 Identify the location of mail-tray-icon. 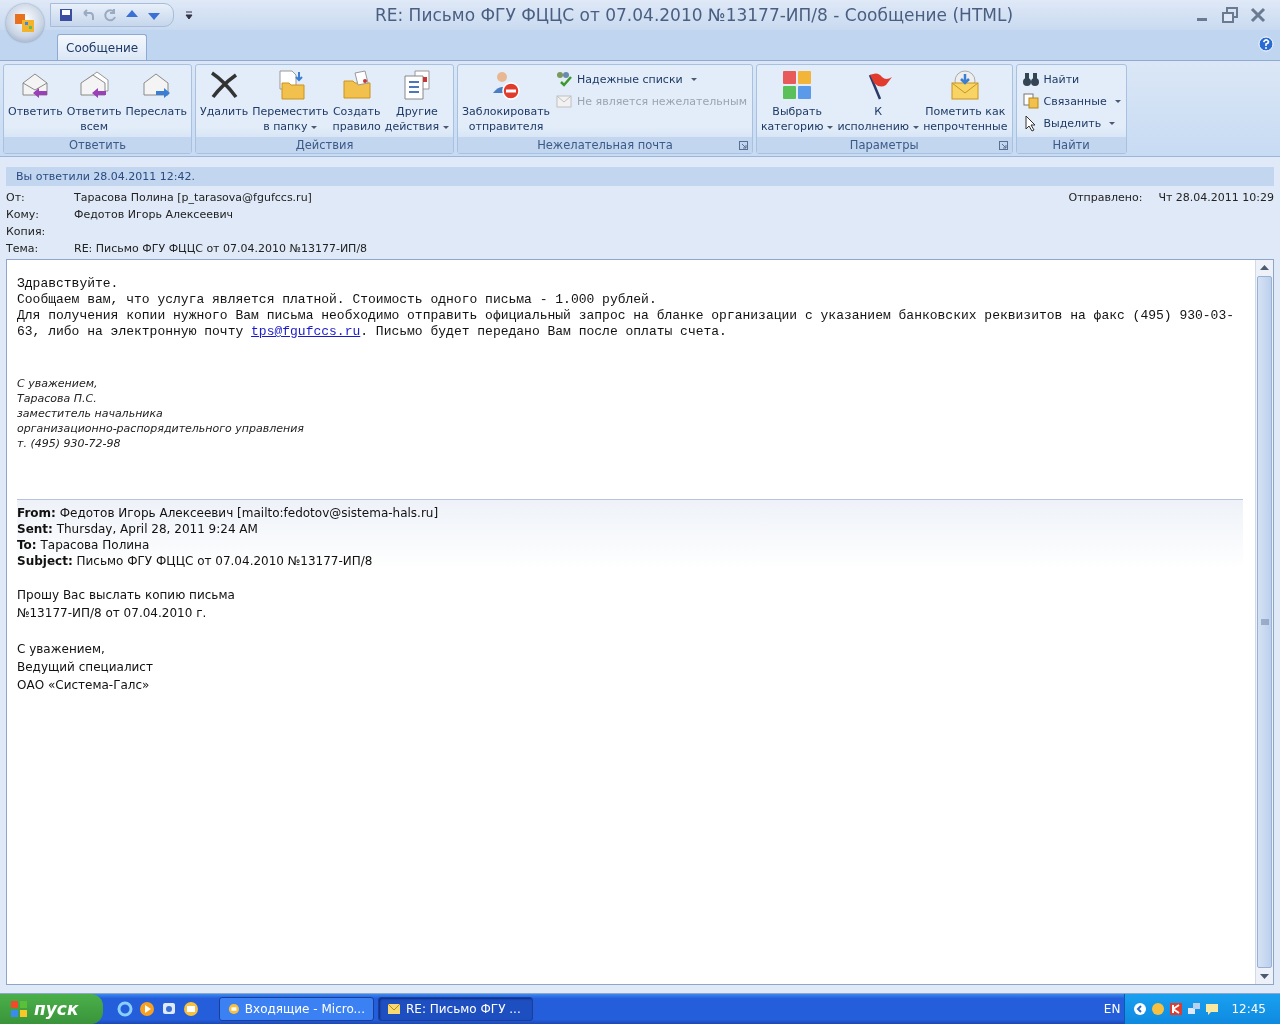
(1158, 1009).